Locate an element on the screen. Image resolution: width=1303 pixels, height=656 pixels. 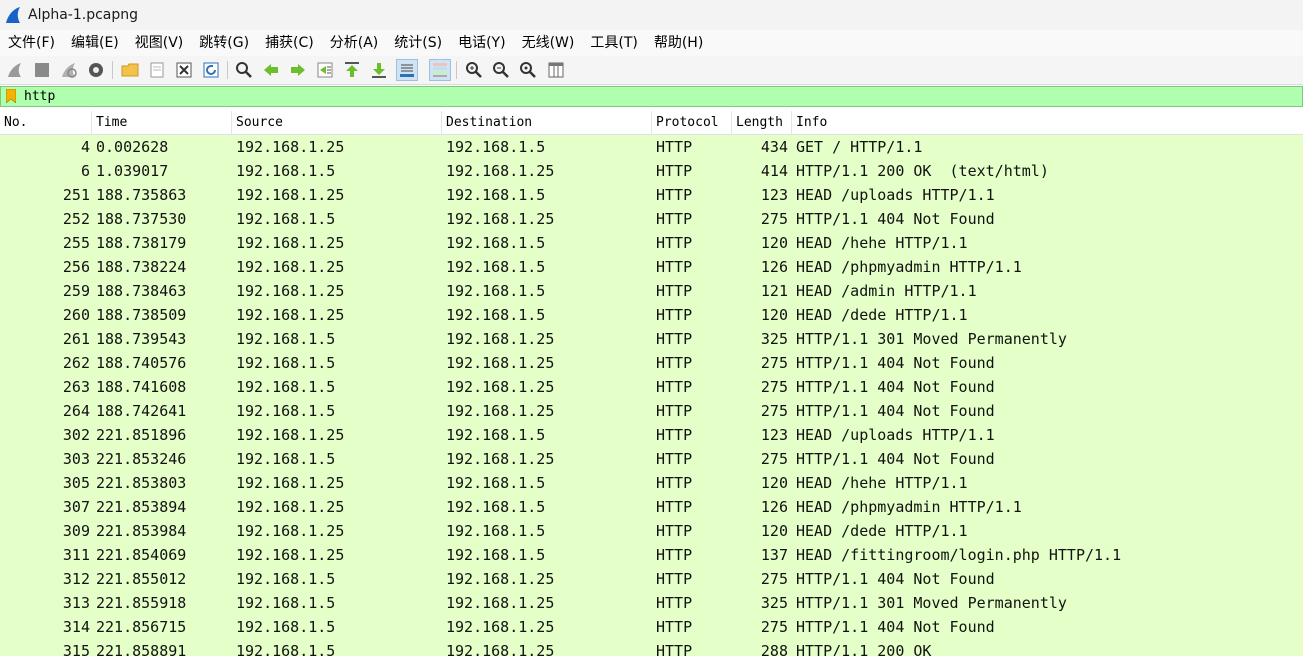
menu-wireless: 无线(W) is located at coordinates (548, 43).